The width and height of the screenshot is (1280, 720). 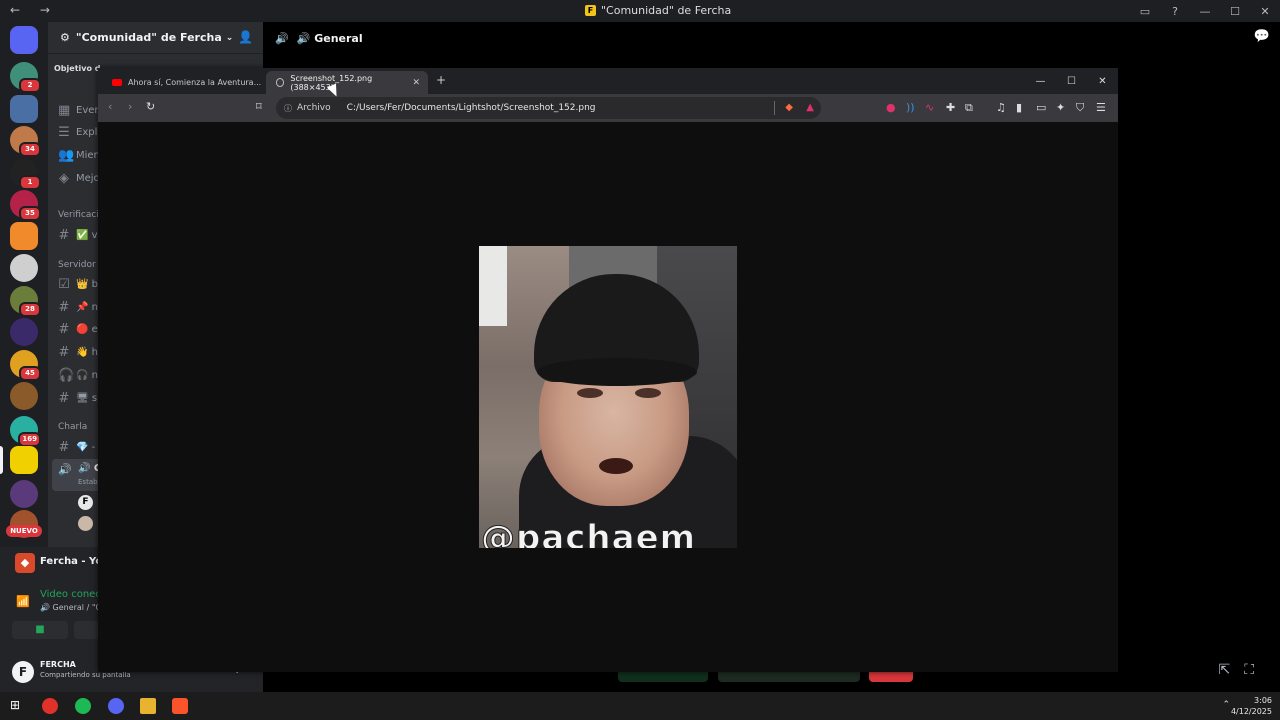 What do you see at coordinates (40, 630) in the screenshot?
I see `camera-button: ■` at bounding box center [40, 630].